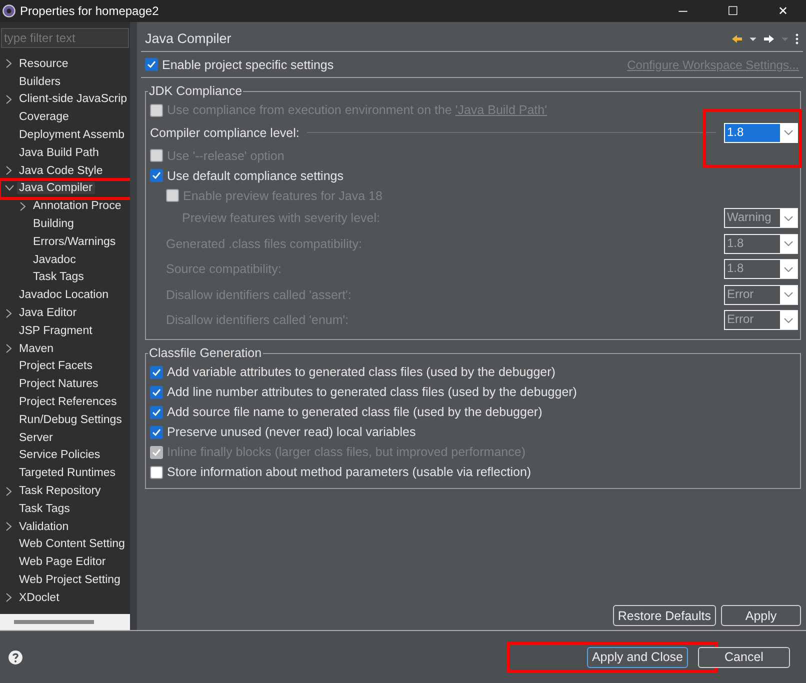  What do you see at coordinates (53, 224) in the screenshot?
I see `tree-item: Building` at bounding box center [53, 224].